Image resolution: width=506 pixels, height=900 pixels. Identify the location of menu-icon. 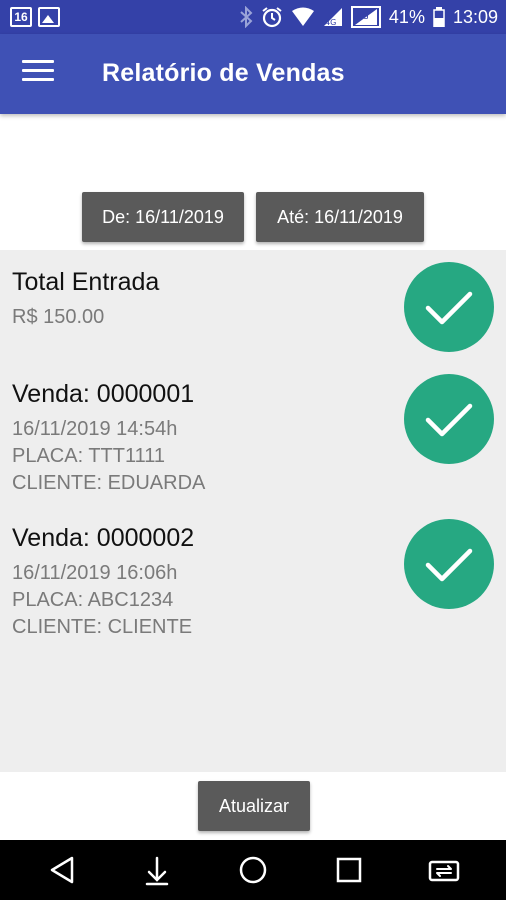
(38, 74).